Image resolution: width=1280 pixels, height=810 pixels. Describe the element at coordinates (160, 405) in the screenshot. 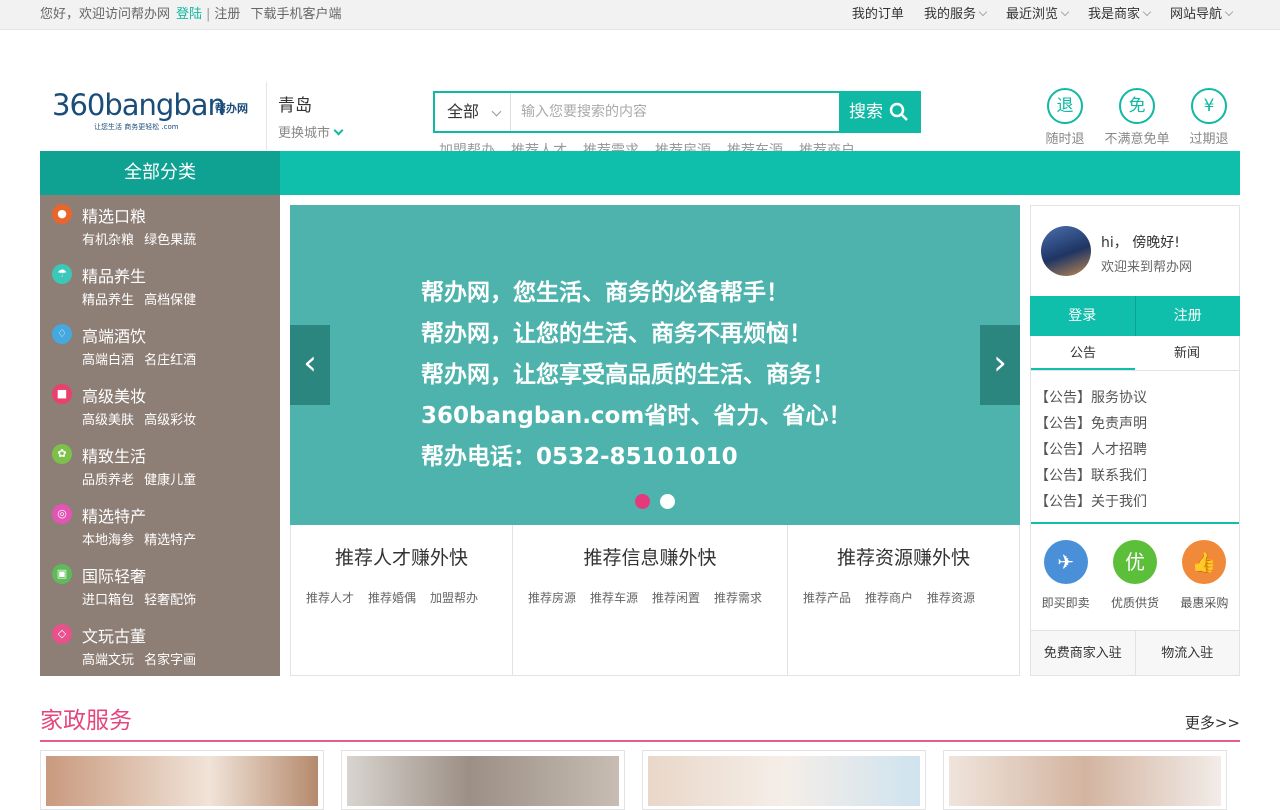

I see `category-item: ■ 高级美妆高级美肤 高级彩妆` at that location.